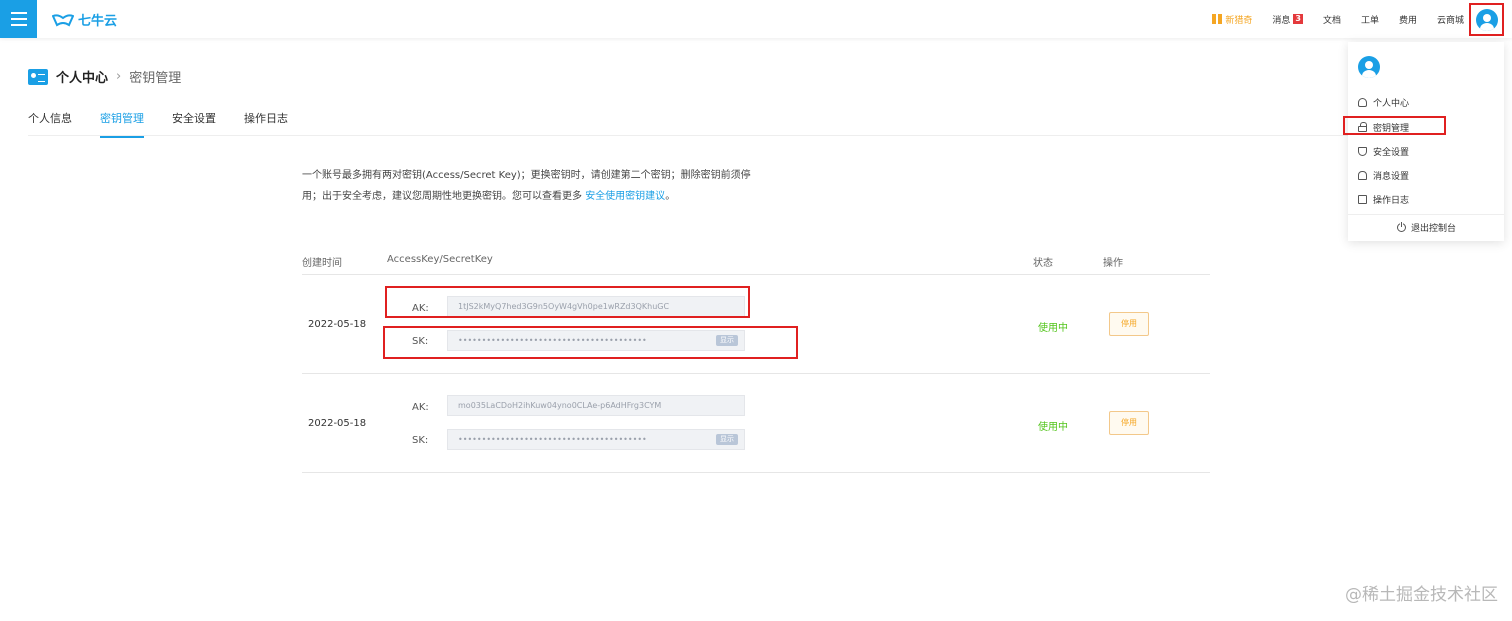 The image size is (1512, 621). What do you see at coordinates (1394, 125) in the screenshot?
I see `highlight-key-menu-box` at bounding box center [1394, 125].